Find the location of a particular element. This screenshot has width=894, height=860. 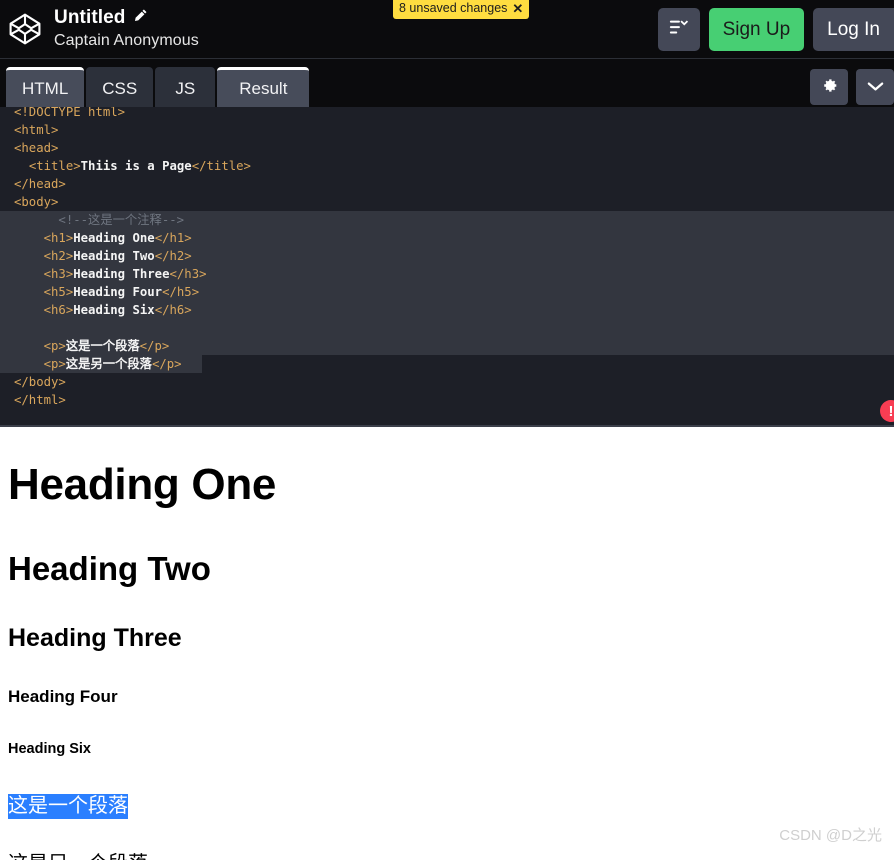

editor-tabbar: HTML CSS JS Result is located at coordinates (447, 83).